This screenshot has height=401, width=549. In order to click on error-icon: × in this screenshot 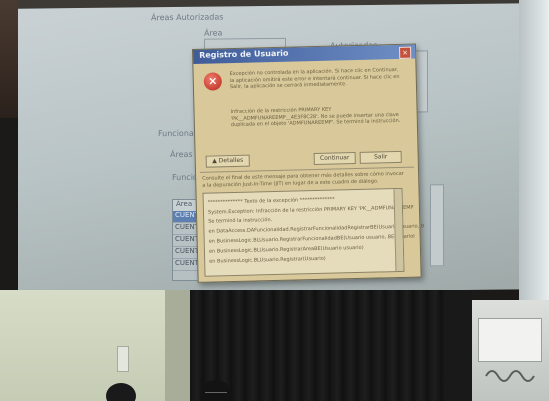, I will do `click(213, 81)`.